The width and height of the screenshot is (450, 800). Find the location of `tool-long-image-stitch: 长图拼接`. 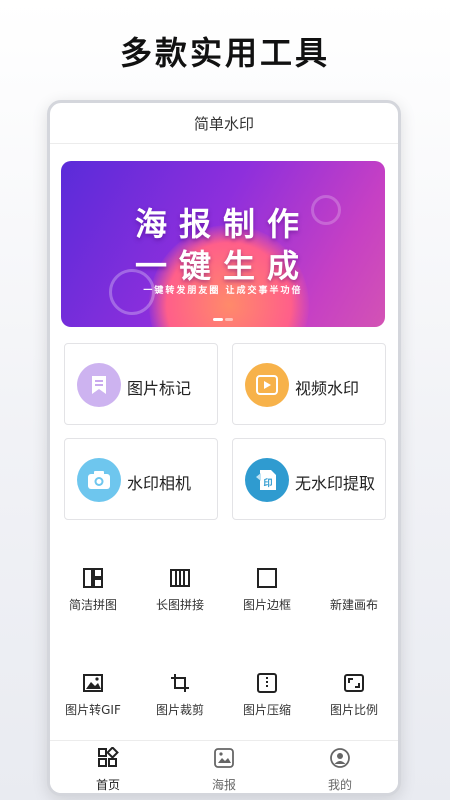

tool-long-image-stitch: 长图拼接 is located at coordinates (180, 589).